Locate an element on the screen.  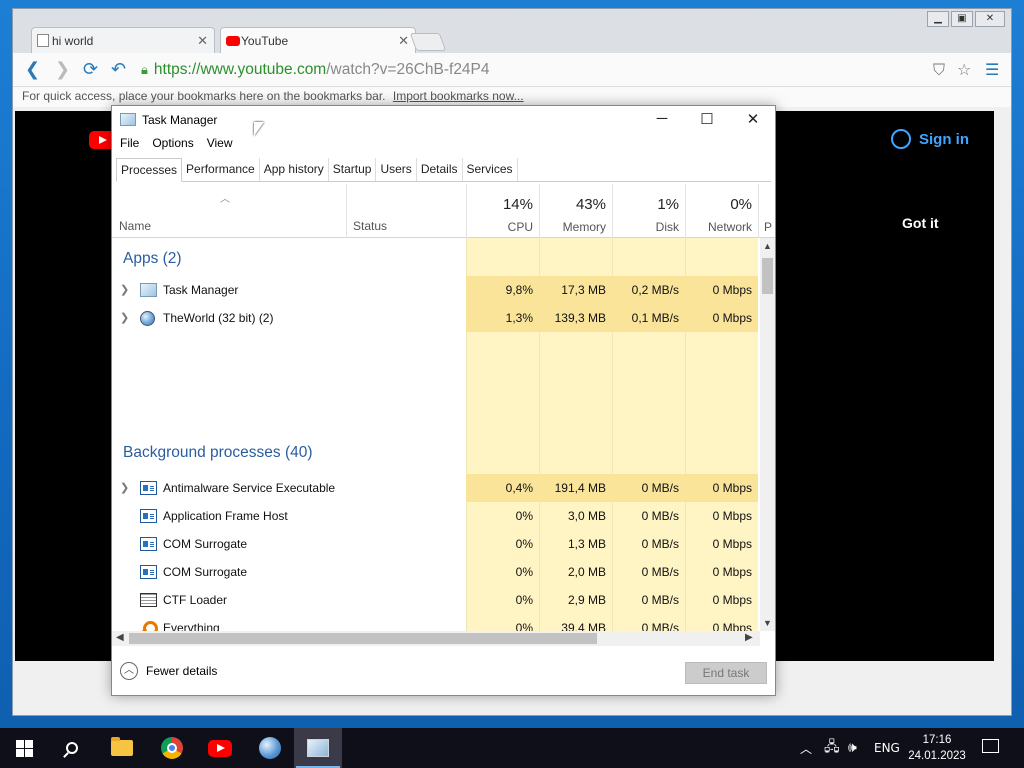
title-bar: Task Manager ─ ☐ ✕ is located at coordinates (443, 120).